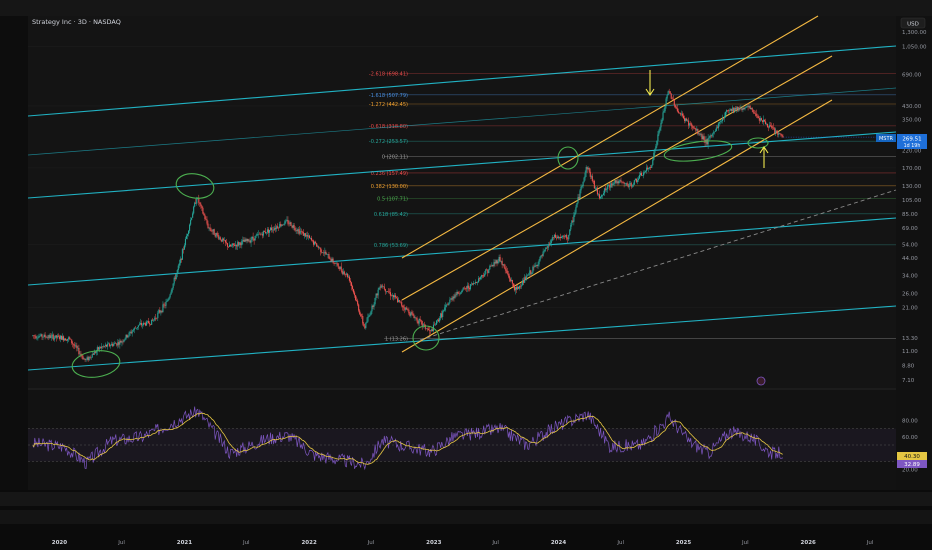  Describe the element at coordinates (76, 22) in the screenshot. I see `symbol-title: Strategy Inc · 3D · NASDAQ` at that location.